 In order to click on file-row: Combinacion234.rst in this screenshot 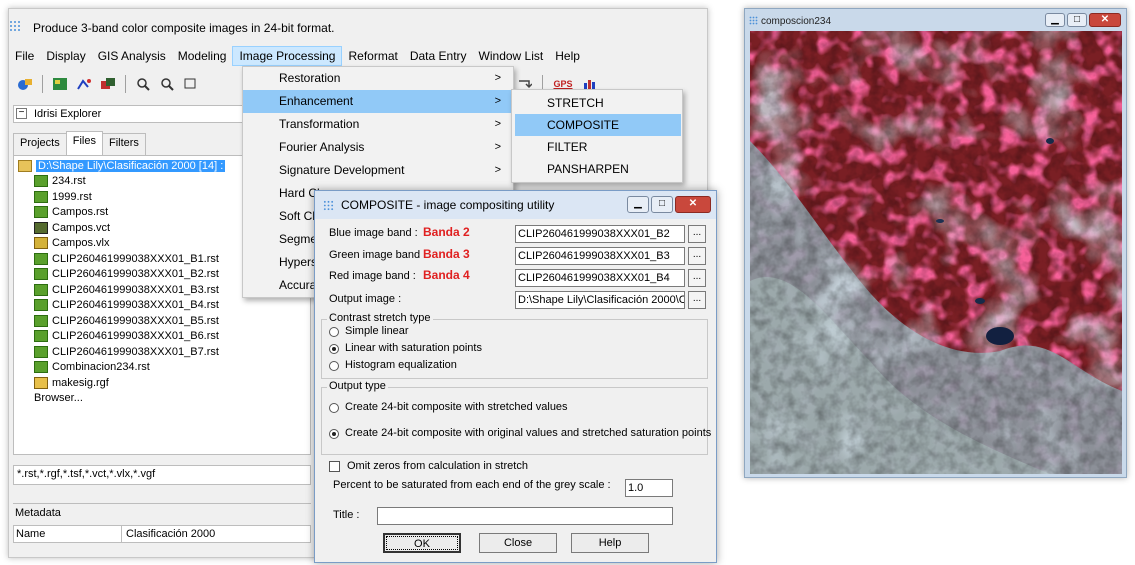, I will do `click(170, 368)`.